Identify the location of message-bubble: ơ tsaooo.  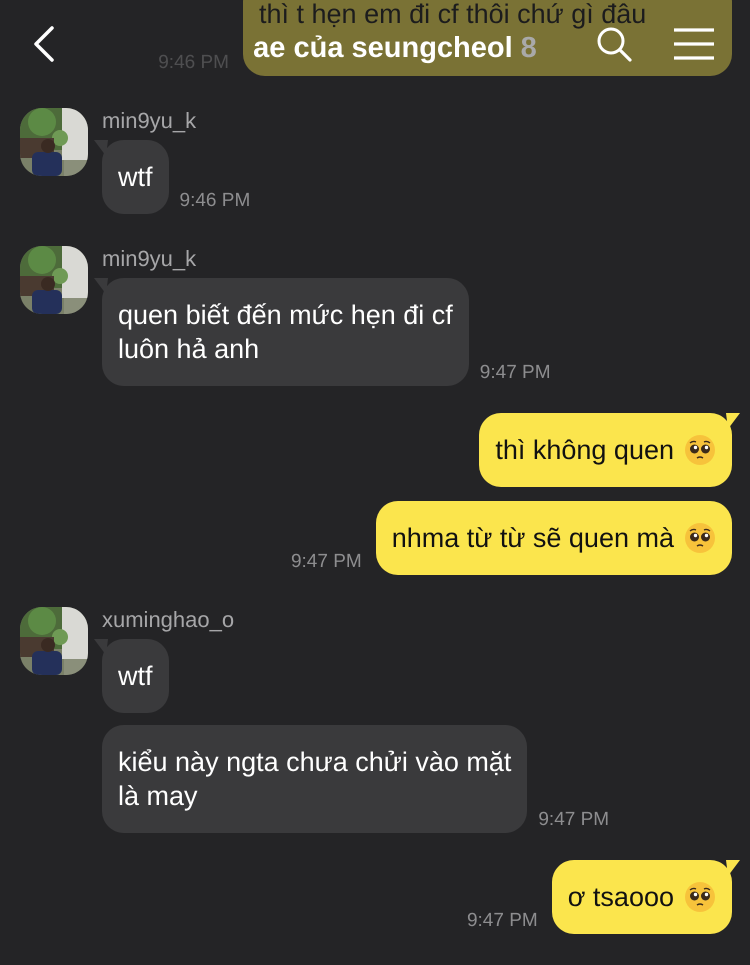
(642, 897).